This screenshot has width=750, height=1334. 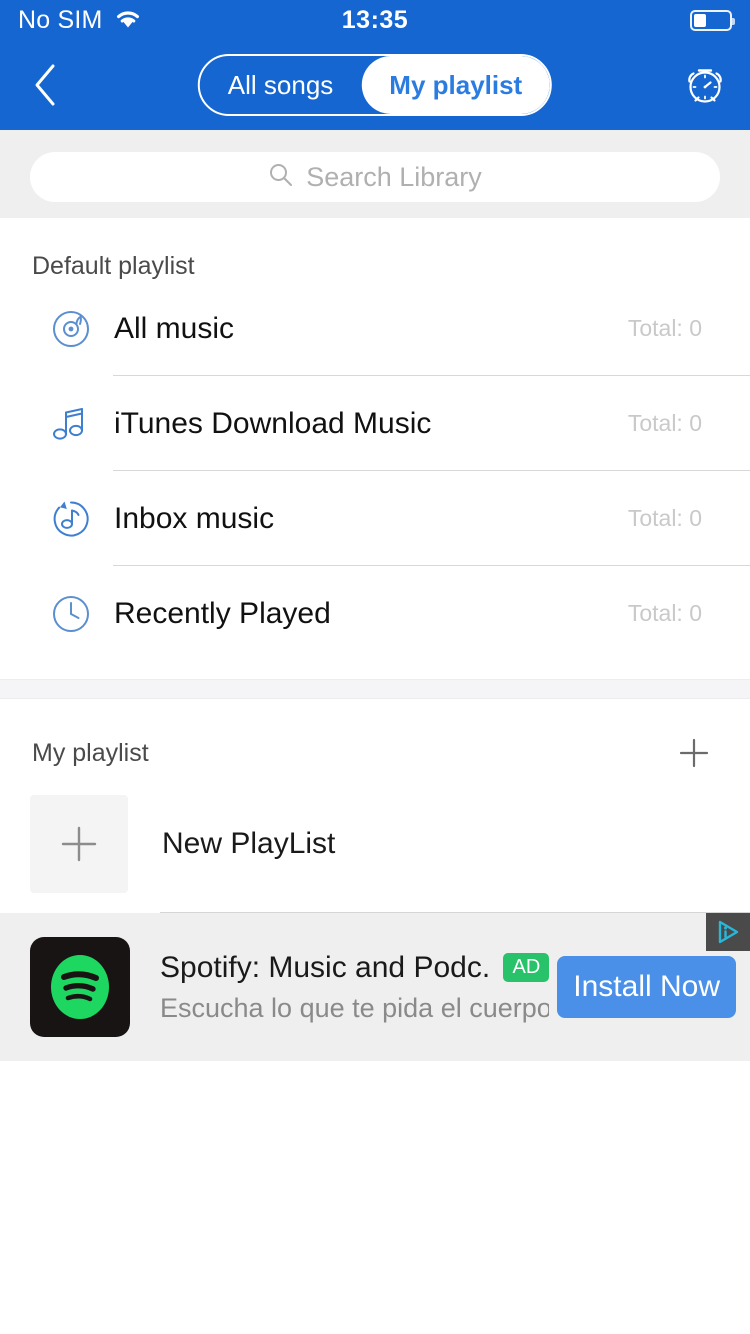 I want to click on add-playlist-button, so click(x=694, y=753).